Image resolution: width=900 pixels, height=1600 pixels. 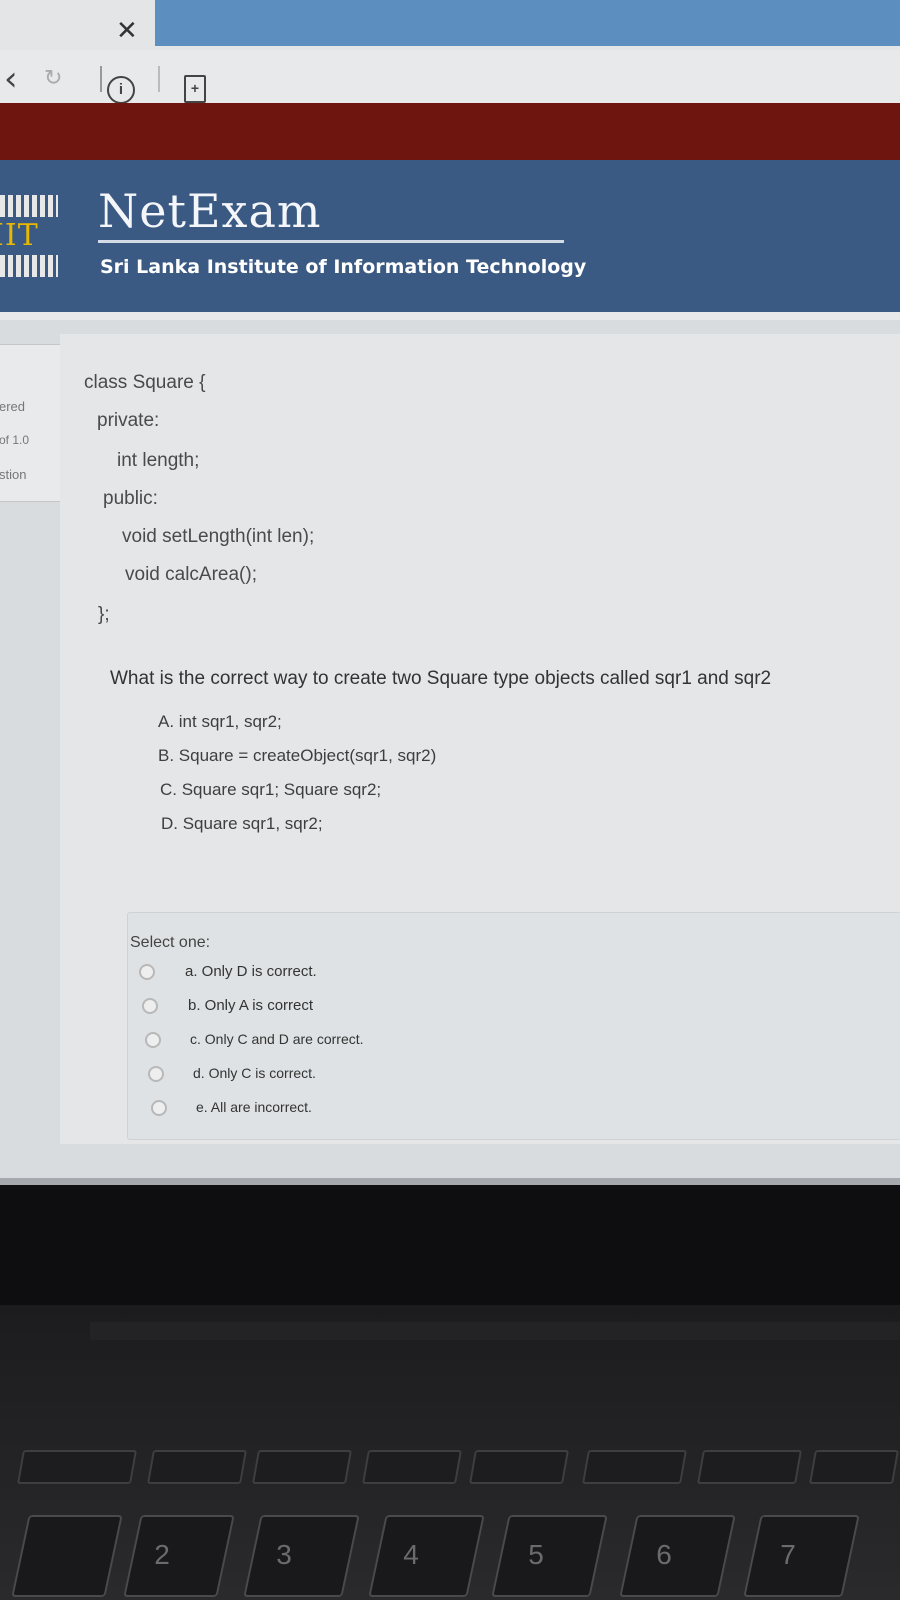 What do you see at coordinates (53, 79) in the screenshot?
I see `reload-icon: ↻` at bounding box center [53, 79].